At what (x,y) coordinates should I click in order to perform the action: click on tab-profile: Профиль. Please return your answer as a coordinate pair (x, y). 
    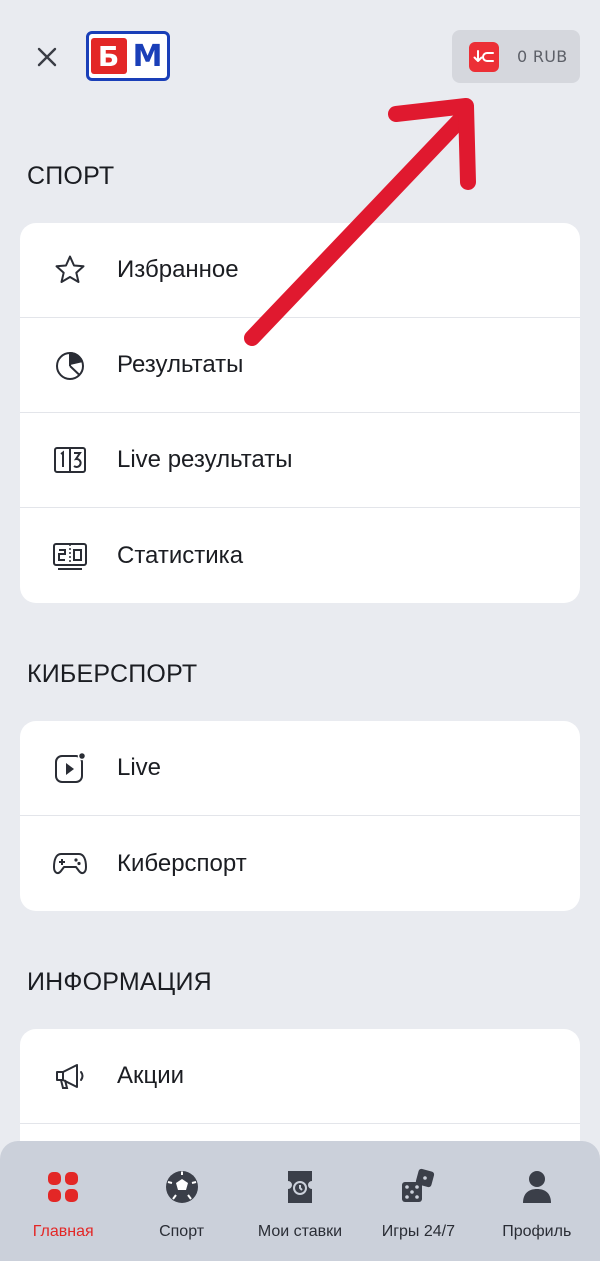
    Looking at the image, I should click on (537, 1201).